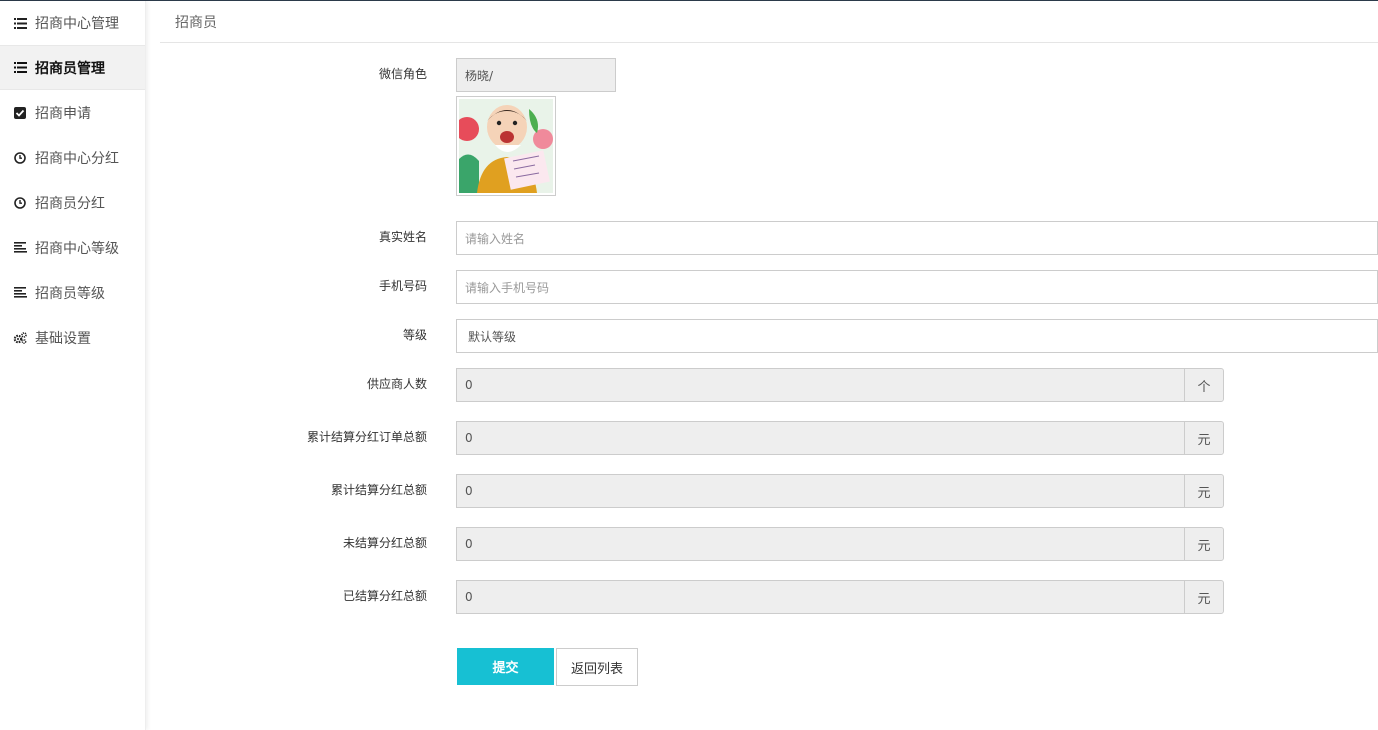 Image resolution: width=1378 pixels, height=730 pixels. What do you see at coordinates (402, 74) in the screenshot?
I see `wechat-label: 微信角色` at bounding box center [402, 74].